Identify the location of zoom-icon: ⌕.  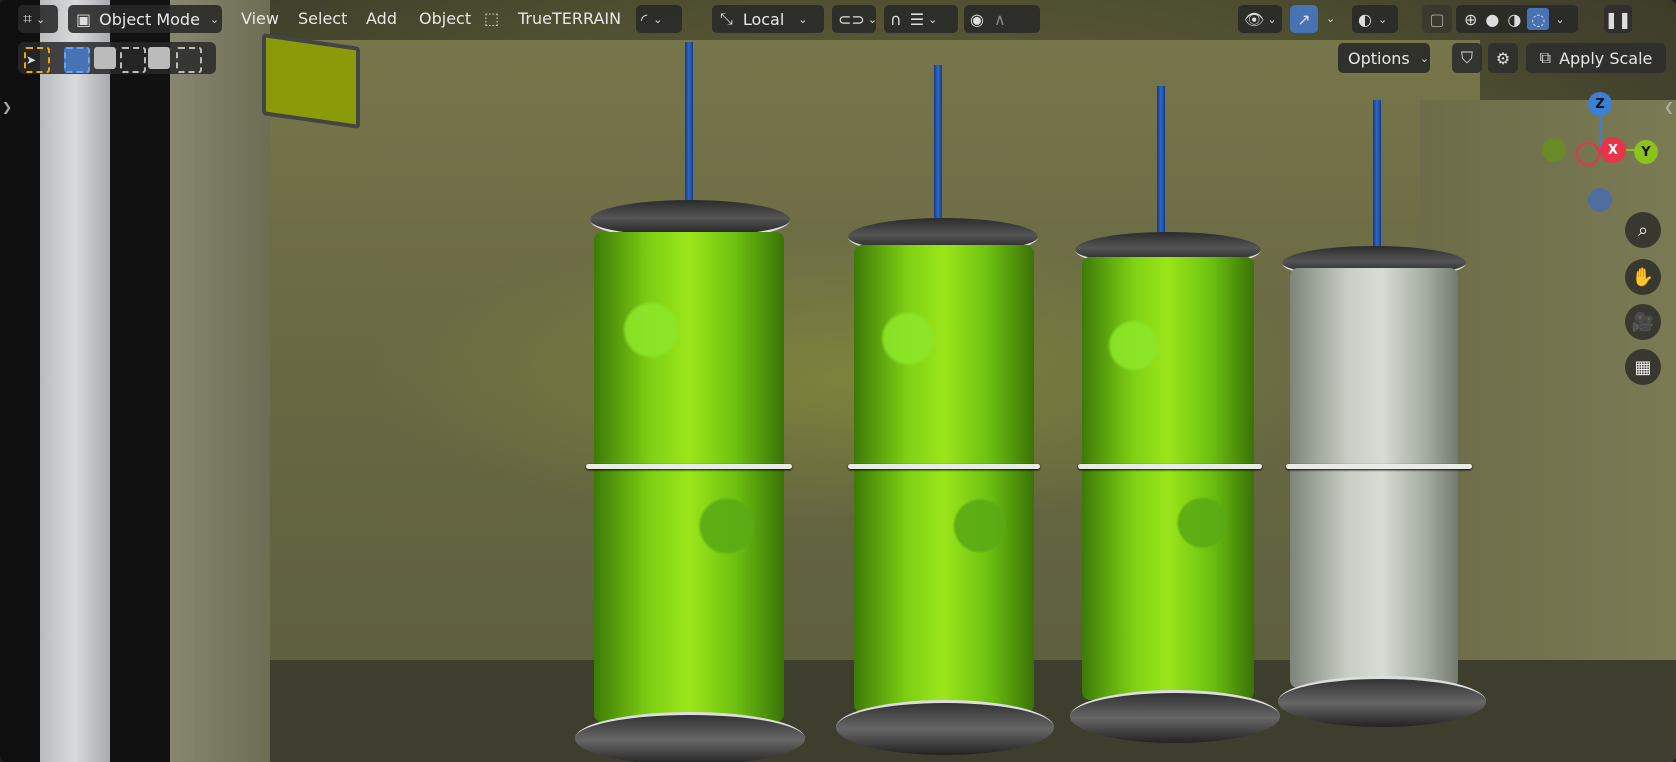
(1643, 230).